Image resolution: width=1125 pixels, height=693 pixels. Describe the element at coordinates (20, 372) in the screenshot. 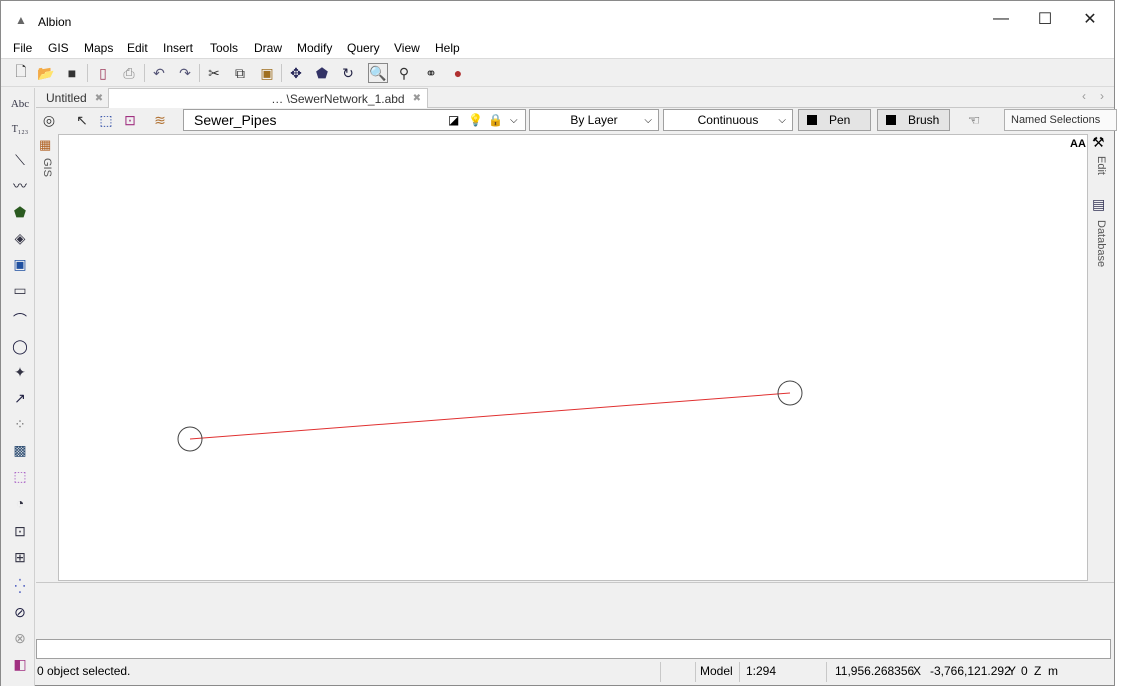

I see `point-icon: ✦` at that location.